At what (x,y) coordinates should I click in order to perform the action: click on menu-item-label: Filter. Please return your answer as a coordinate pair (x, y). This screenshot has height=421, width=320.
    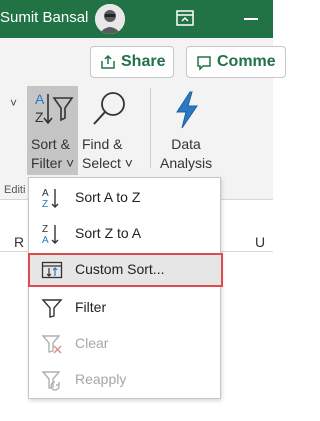
    Looking at the image, I should click on (91, 307).